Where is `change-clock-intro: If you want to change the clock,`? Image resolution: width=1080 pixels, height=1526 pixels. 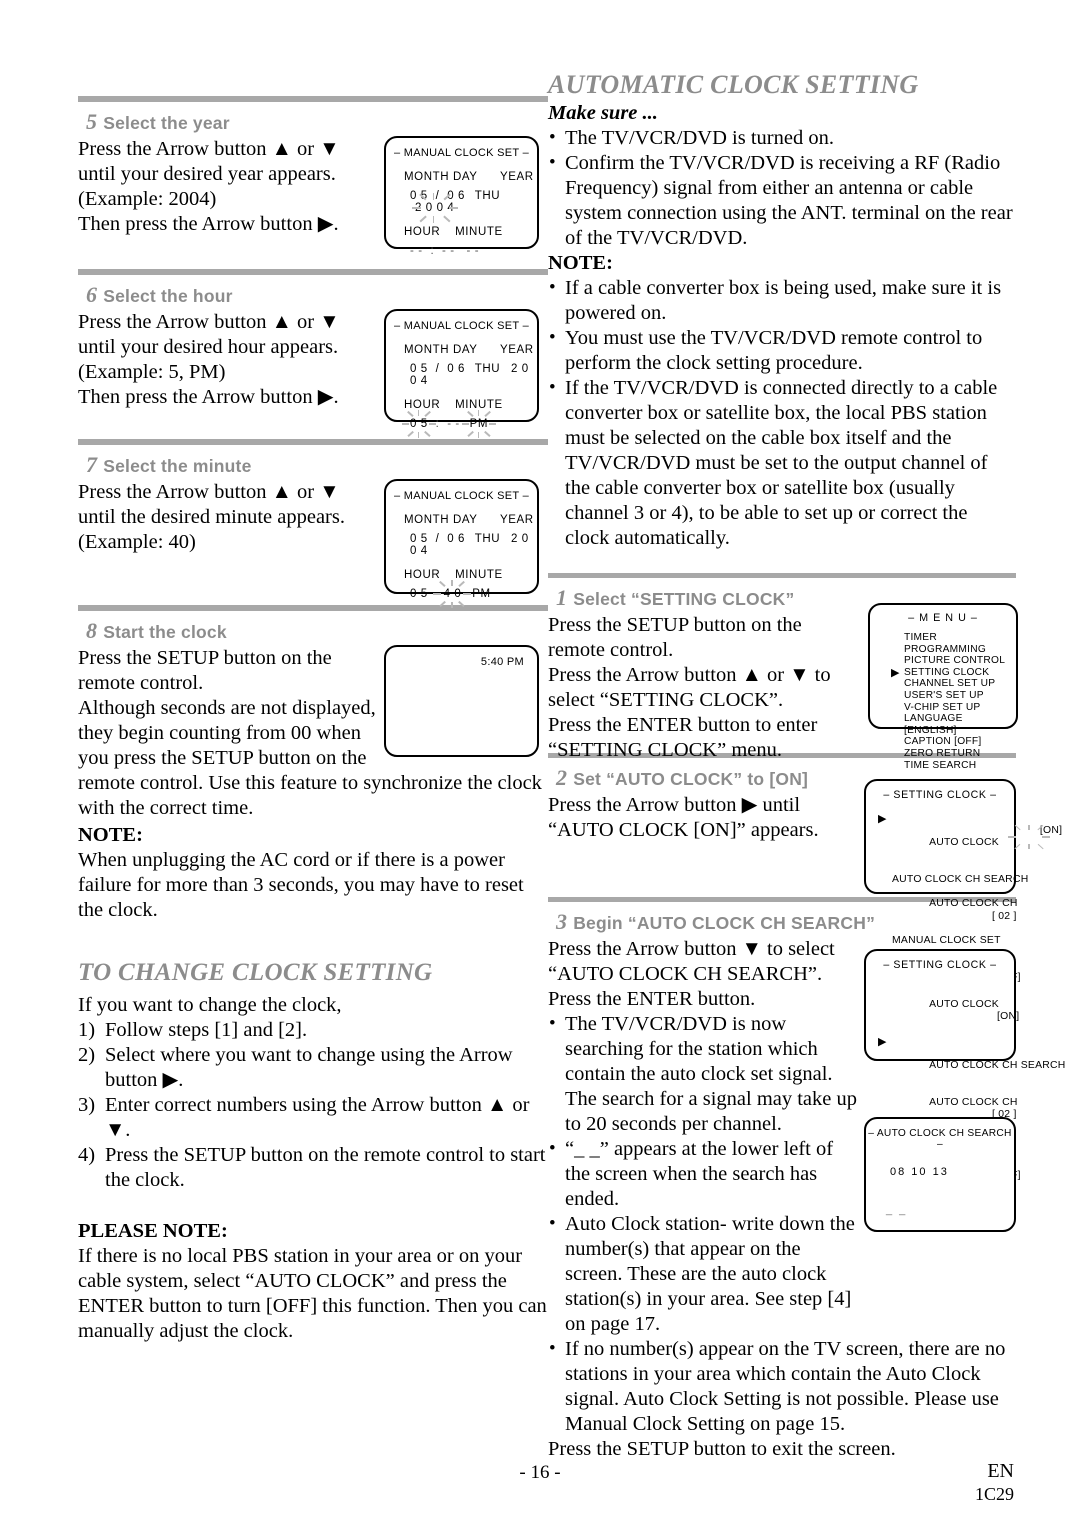
change-clock-intro: If you want to change the clock, is located at coordinates (210, 1005).